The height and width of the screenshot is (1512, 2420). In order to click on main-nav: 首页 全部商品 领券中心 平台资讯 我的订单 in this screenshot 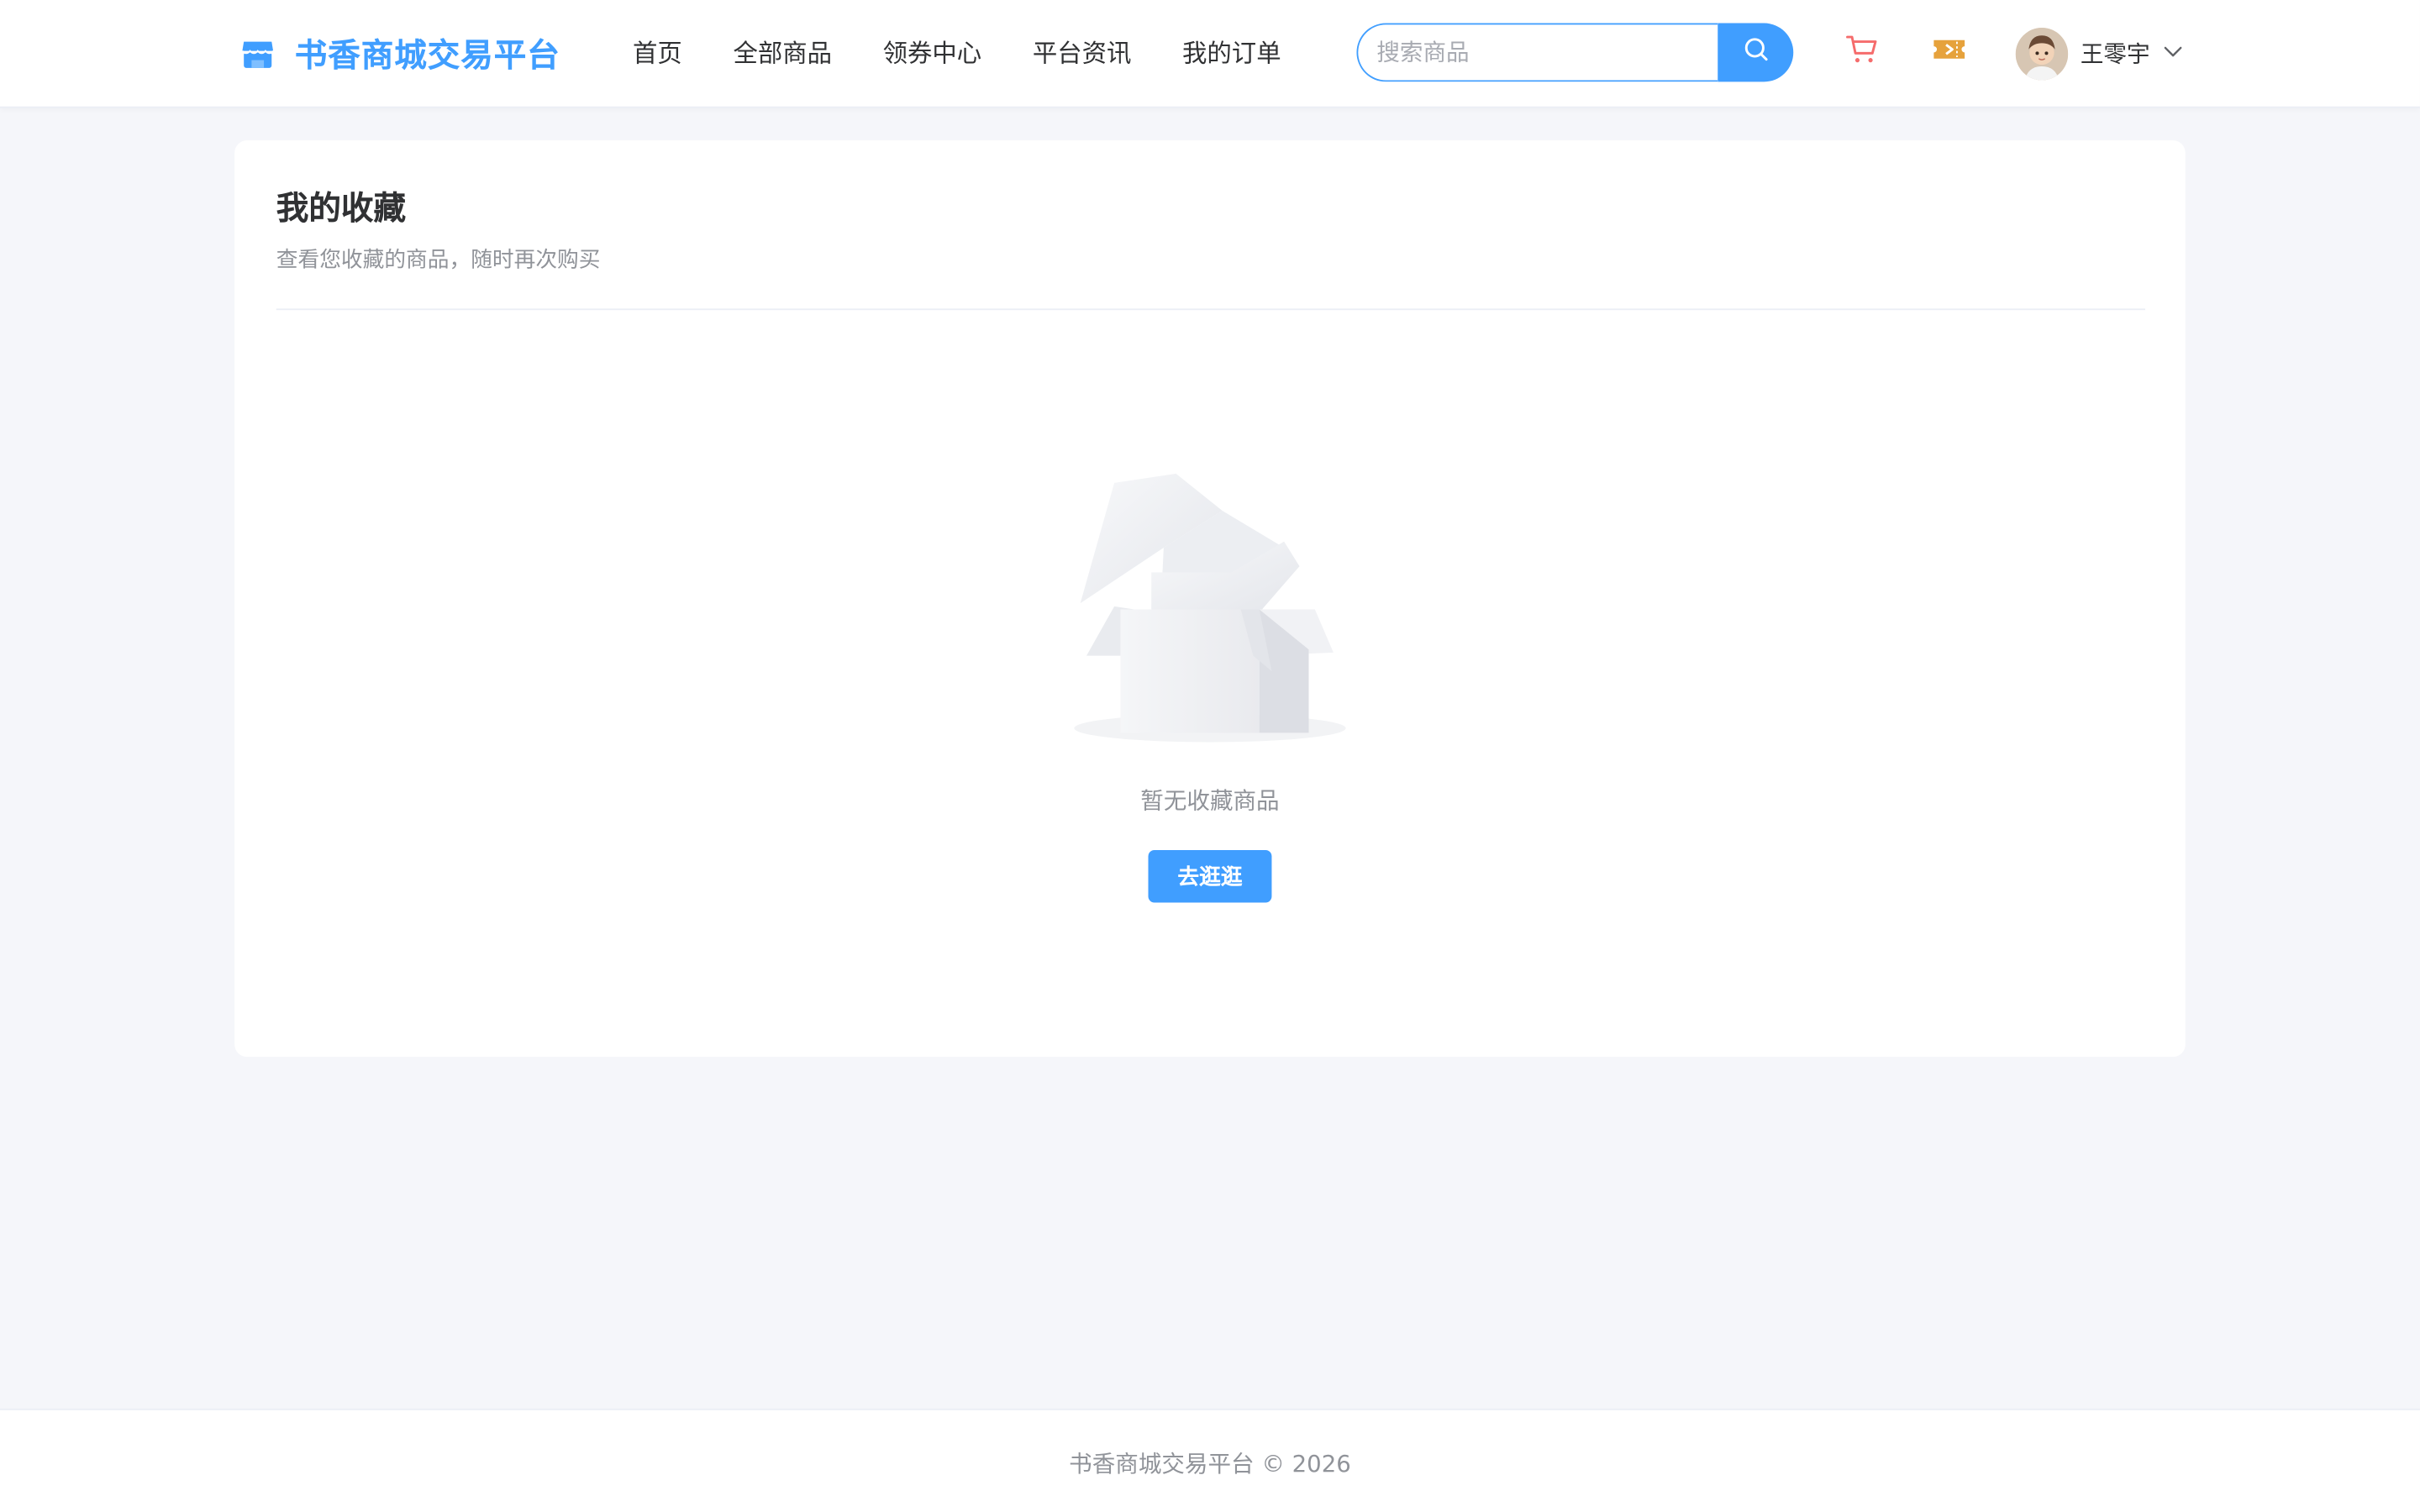, I will do `click(983, 54)`.